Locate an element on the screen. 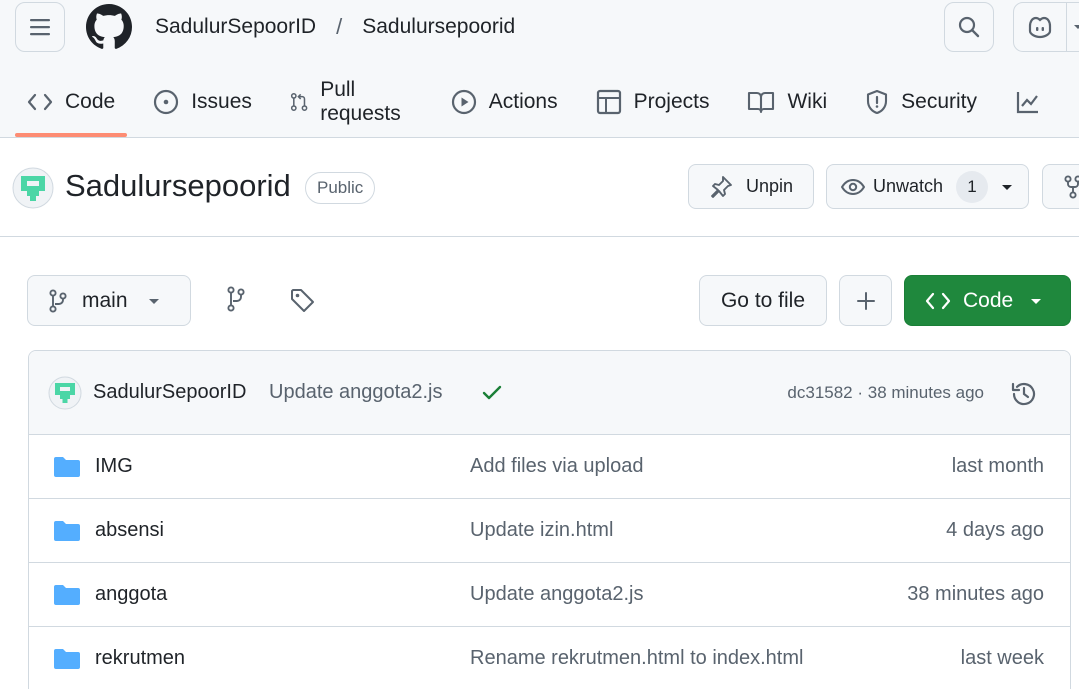 Image resolution: width=1079 pixels, height=689 pixels. tab-label: Code is located at coordinates (90, 101).